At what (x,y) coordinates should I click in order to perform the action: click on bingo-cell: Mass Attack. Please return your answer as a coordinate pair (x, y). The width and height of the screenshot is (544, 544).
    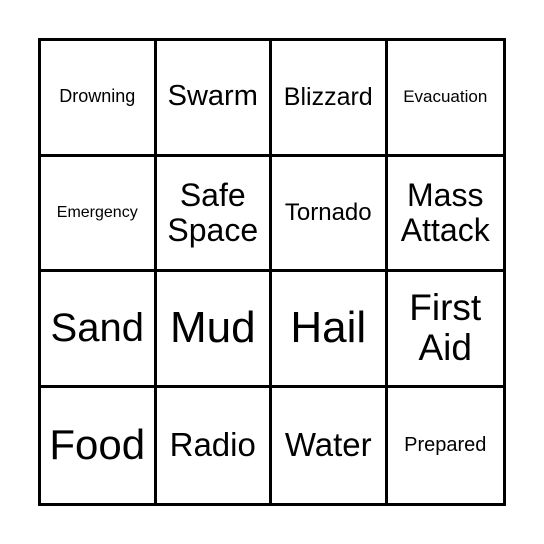
    Looking at the image, I should click on (445, 214).